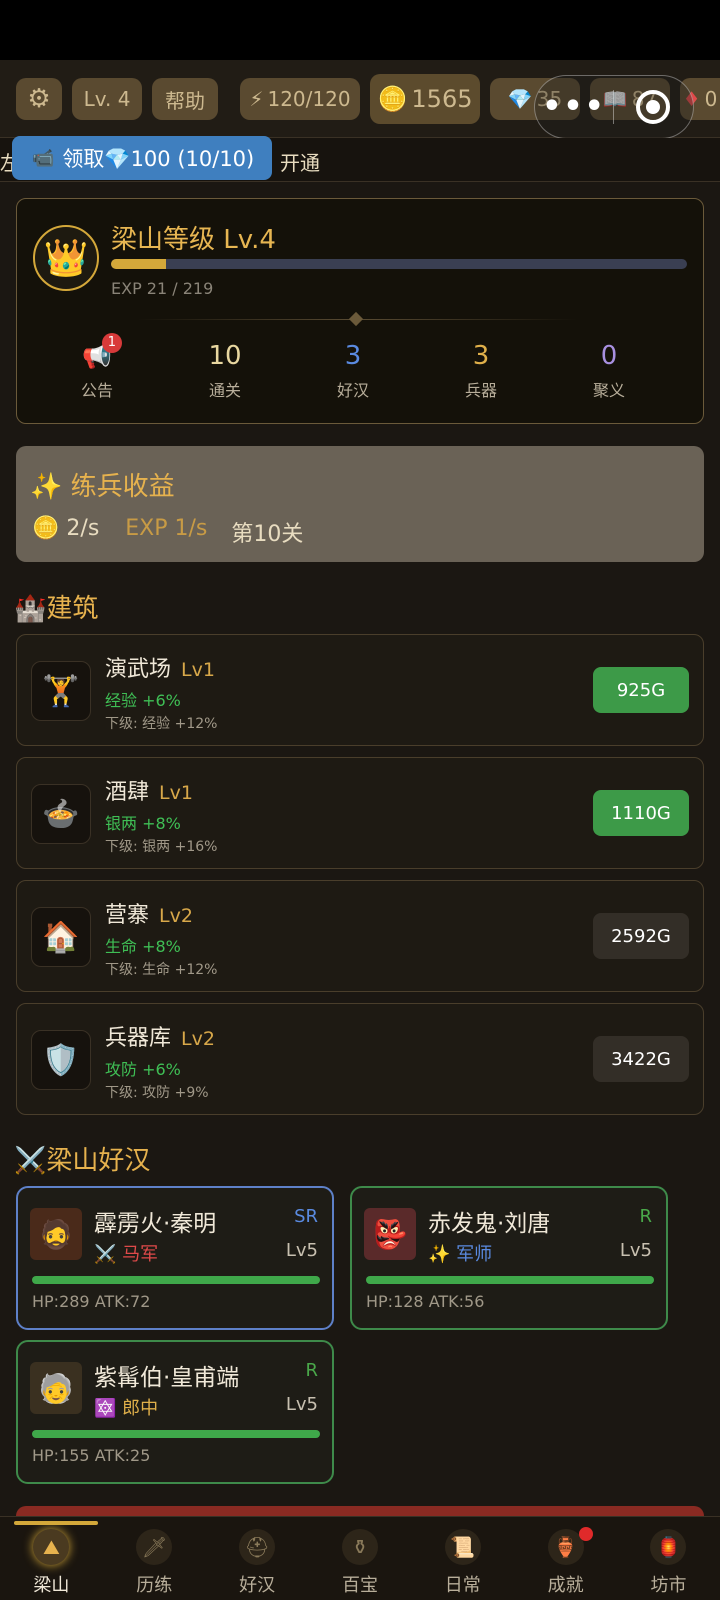 The width and height of the screenshot is (720, 1600). I want to click on stat-label: 通关, so click(224, 390).